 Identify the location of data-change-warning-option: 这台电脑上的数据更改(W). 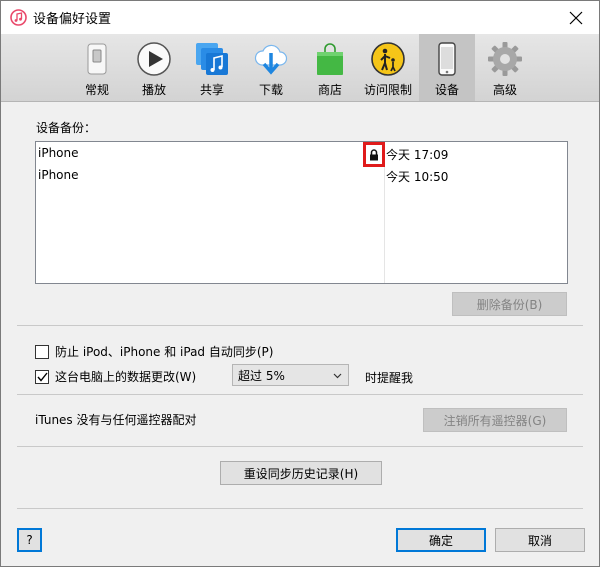
(115, 376).